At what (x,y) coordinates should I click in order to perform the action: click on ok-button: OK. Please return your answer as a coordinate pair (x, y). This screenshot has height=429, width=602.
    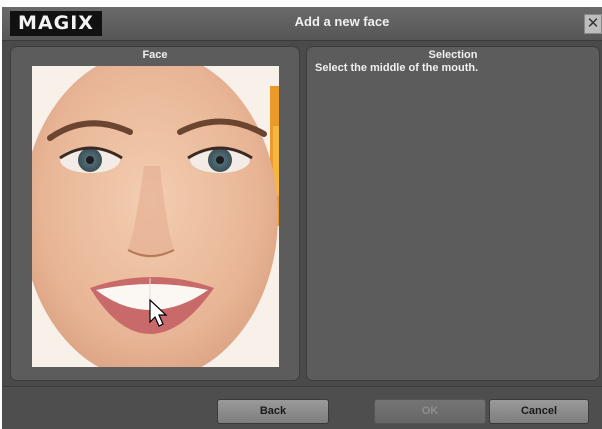
    Looking at the image, I should click on (430, 411).